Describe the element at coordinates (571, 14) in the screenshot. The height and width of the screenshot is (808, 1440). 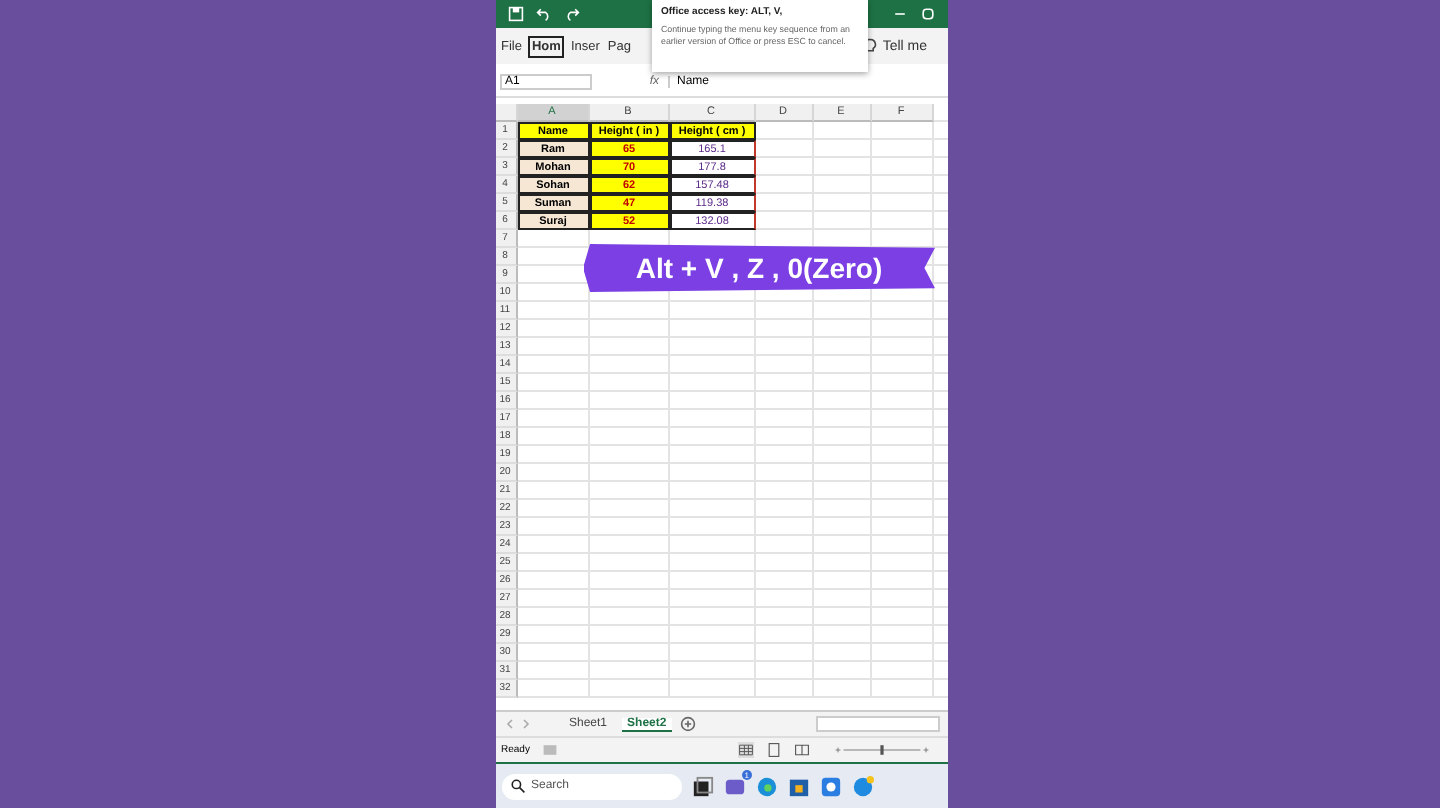
I see `redo-icon` at that location.